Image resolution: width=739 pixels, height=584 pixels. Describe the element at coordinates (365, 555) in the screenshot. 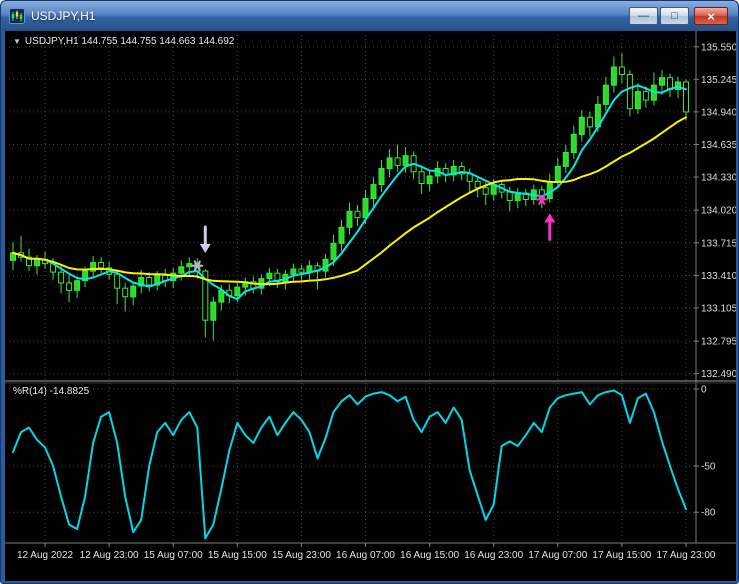

I see `svg-text: 16 Aug 07:00` at that location.